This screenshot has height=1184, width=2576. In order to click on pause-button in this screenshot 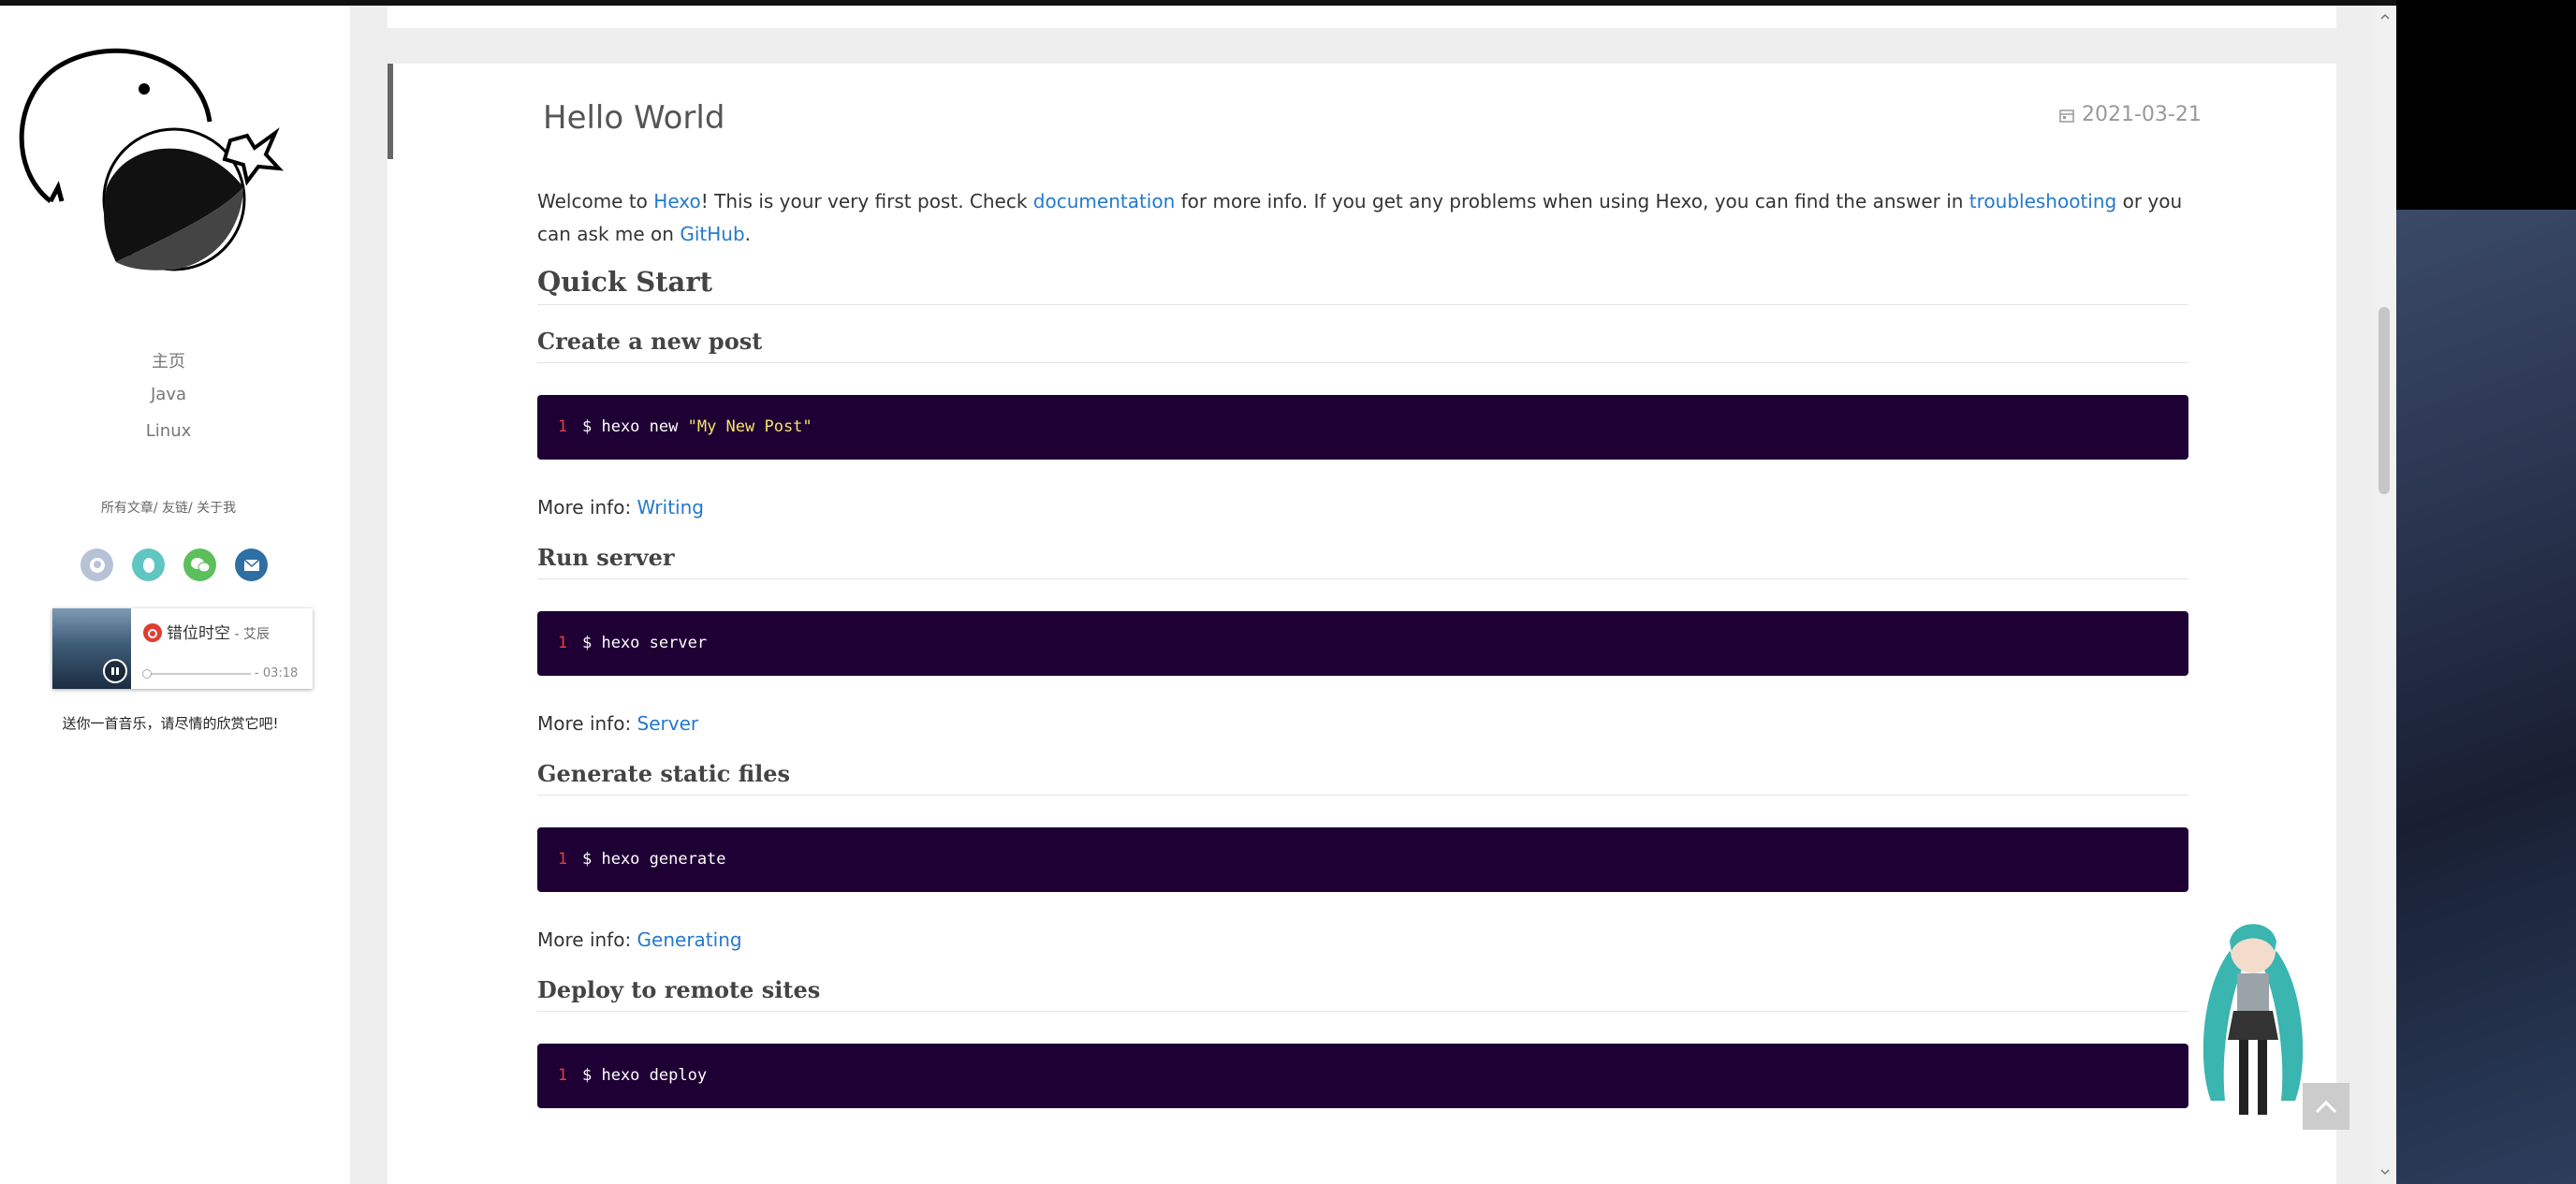, I will do `click(115, 671)`.